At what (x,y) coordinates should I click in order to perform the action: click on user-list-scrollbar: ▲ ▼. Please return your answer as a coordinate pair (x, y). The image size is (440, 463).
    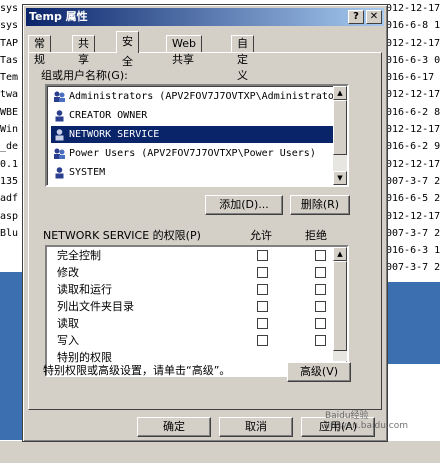
    Looking at the image, I should click on (340, 135).